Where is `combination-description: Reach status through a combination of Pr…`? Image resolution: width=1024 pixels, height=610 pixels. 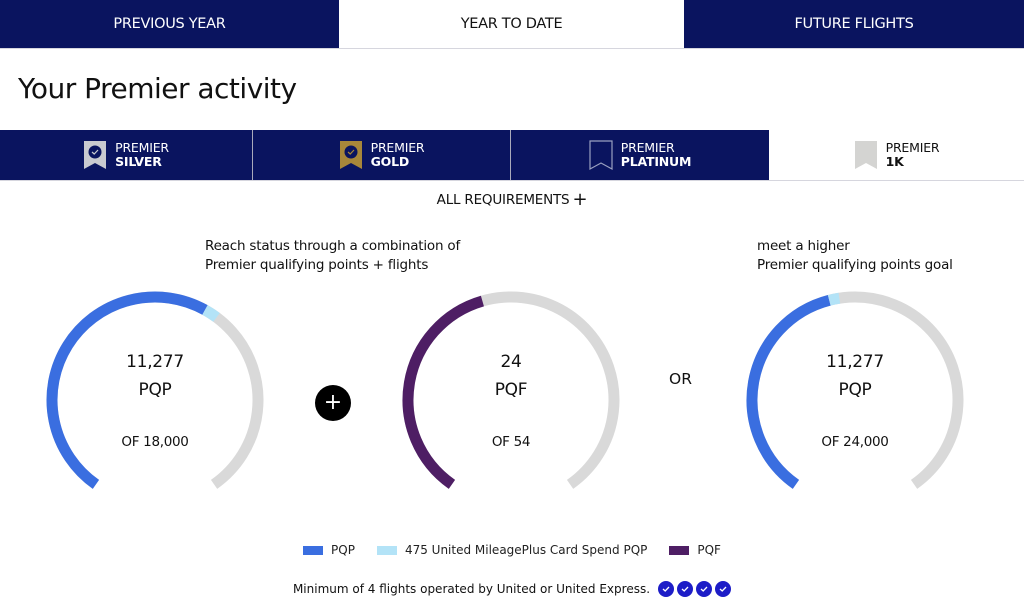 combination-description: Reach status through a combination of Pr… is located at coordinates (332, 256).